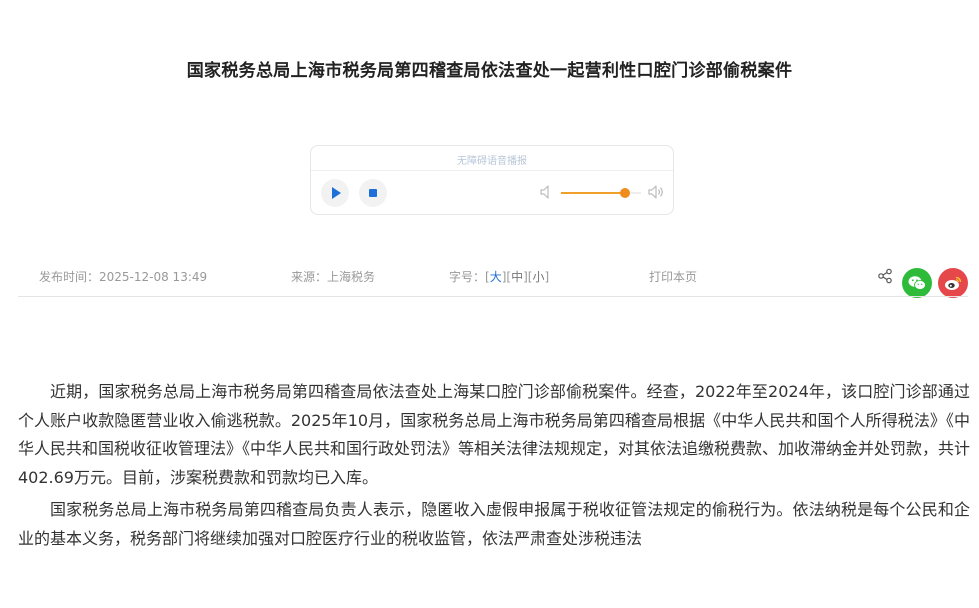 The image size is (979, 608). What do you see at coordinates (953, 283) in the screenshot?
I see `weibo-icon` at bounding box center [953, 283].